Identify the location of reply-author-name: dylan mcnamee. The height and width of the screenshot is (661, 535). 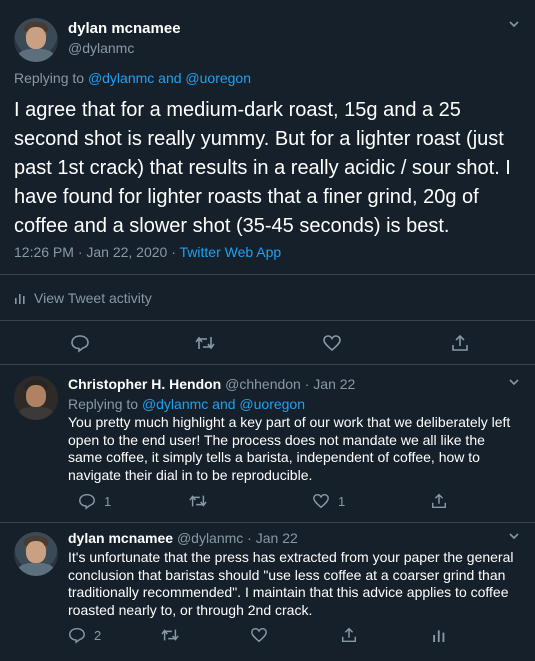
(120, 538).